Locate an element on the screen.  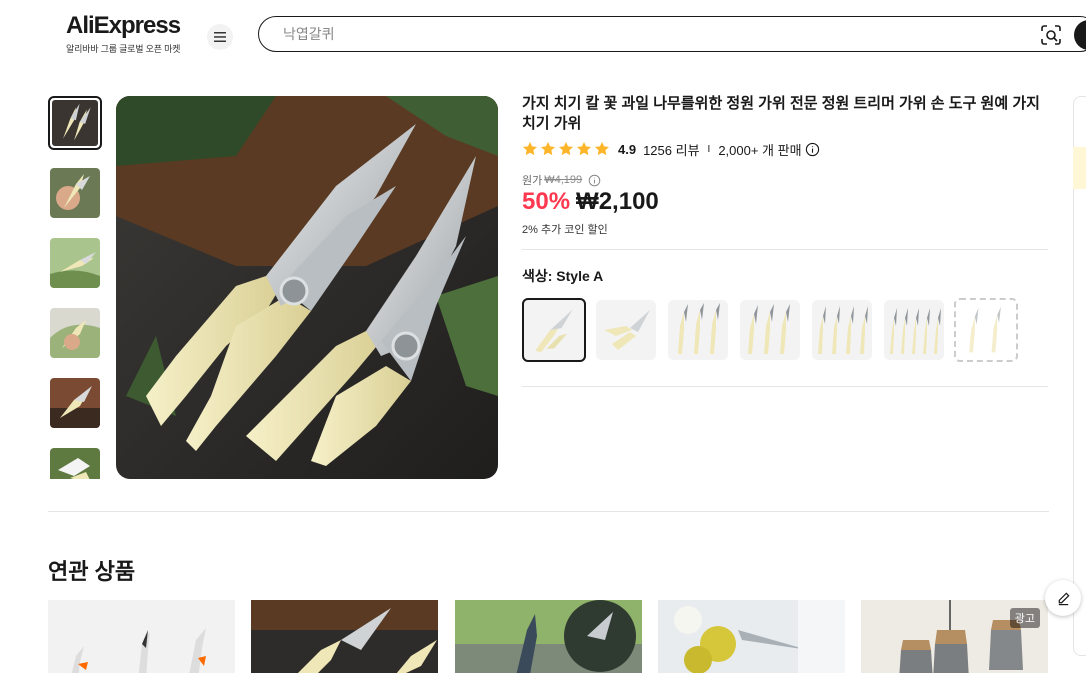
star-rating is located at coordinates (566, 149).